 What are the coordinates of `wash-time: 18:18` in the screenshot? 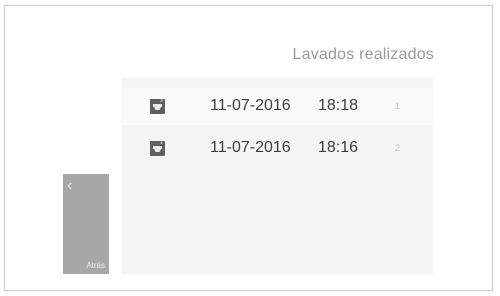 It's located at (338, 105).